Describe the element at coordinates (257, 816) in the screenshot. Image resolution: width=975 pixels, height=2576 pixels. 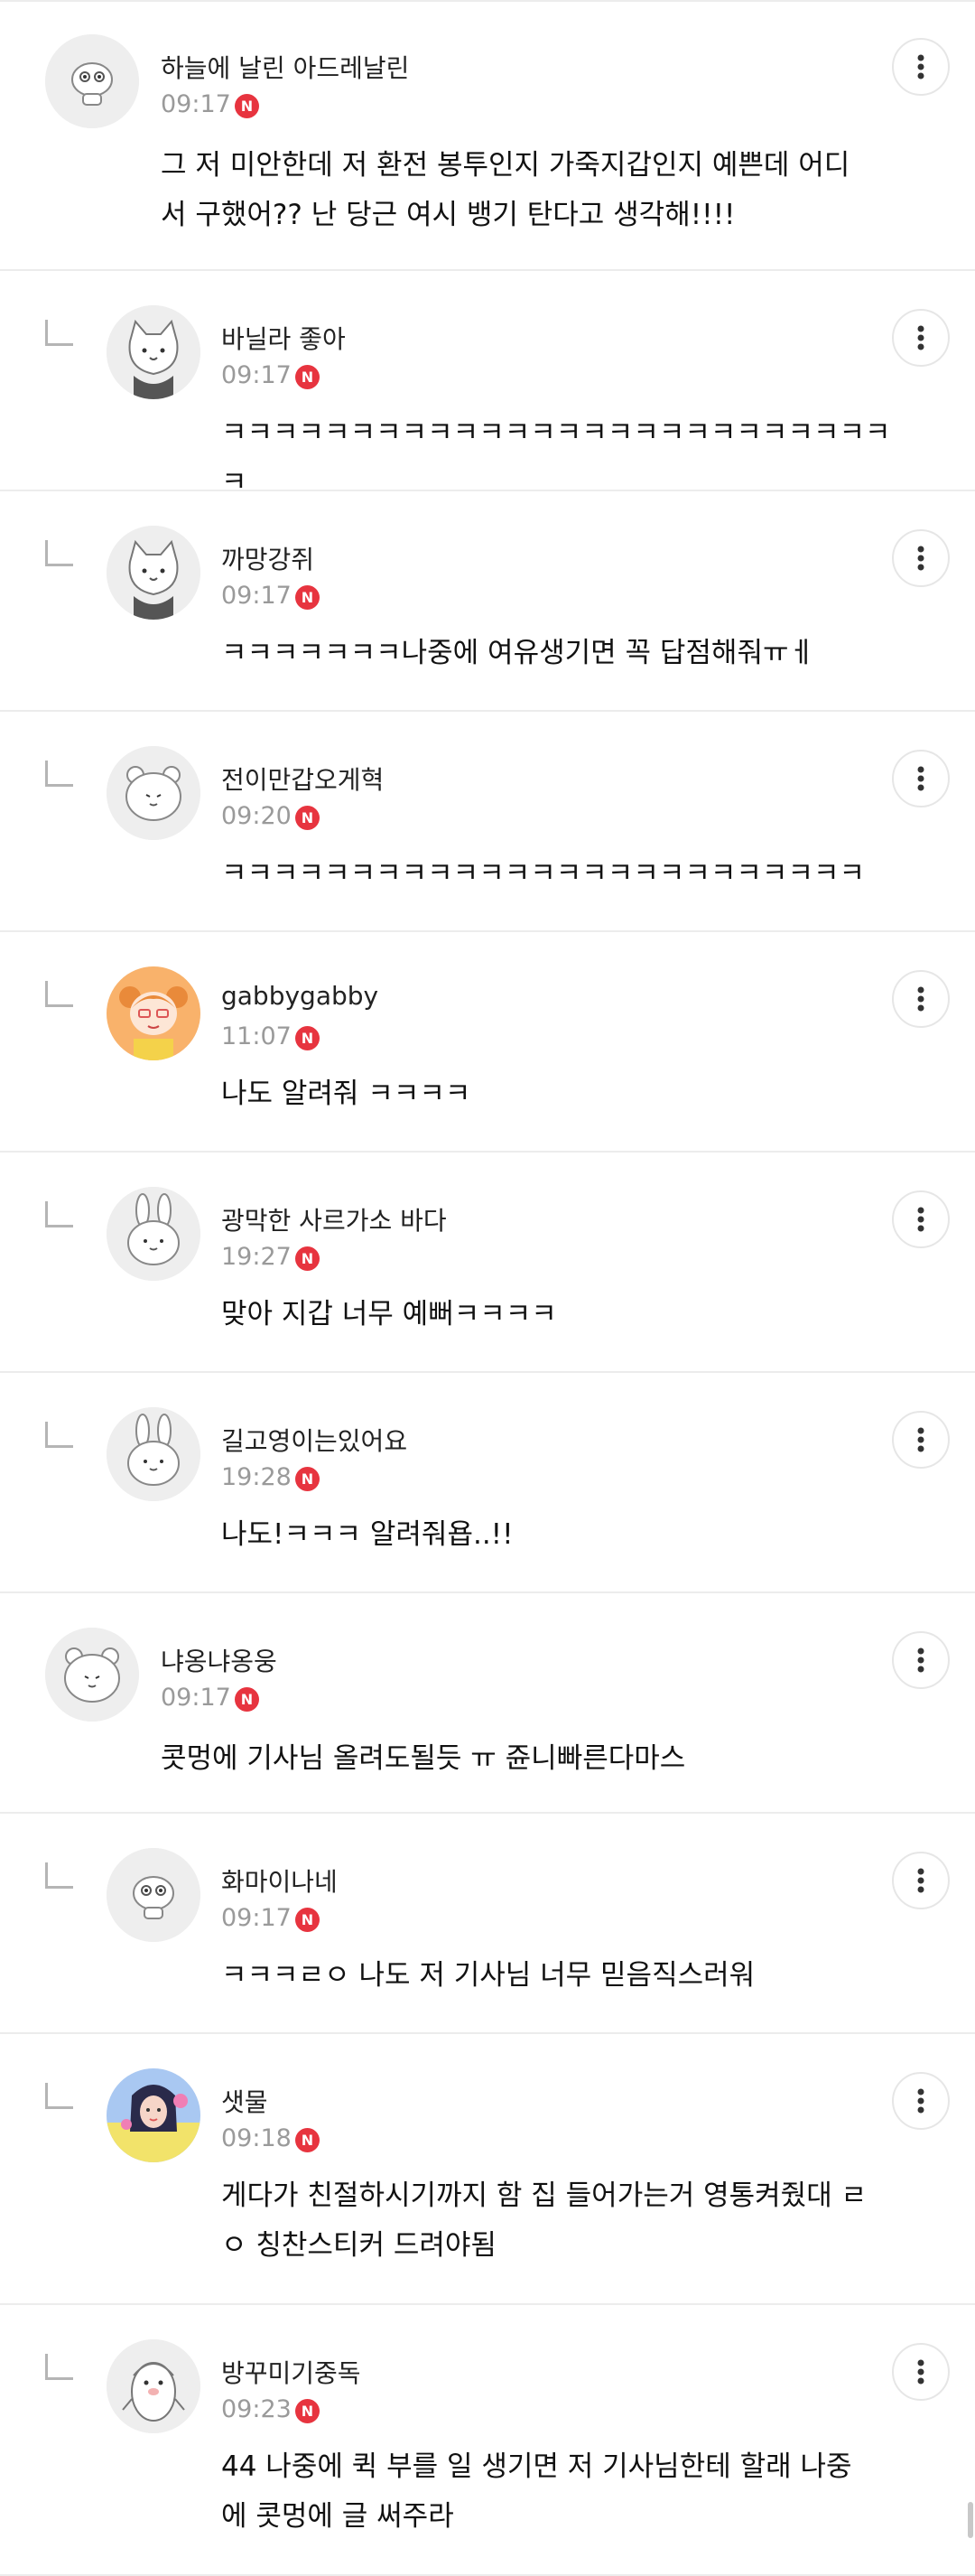
I see `timestamp: 09:20` at that location.